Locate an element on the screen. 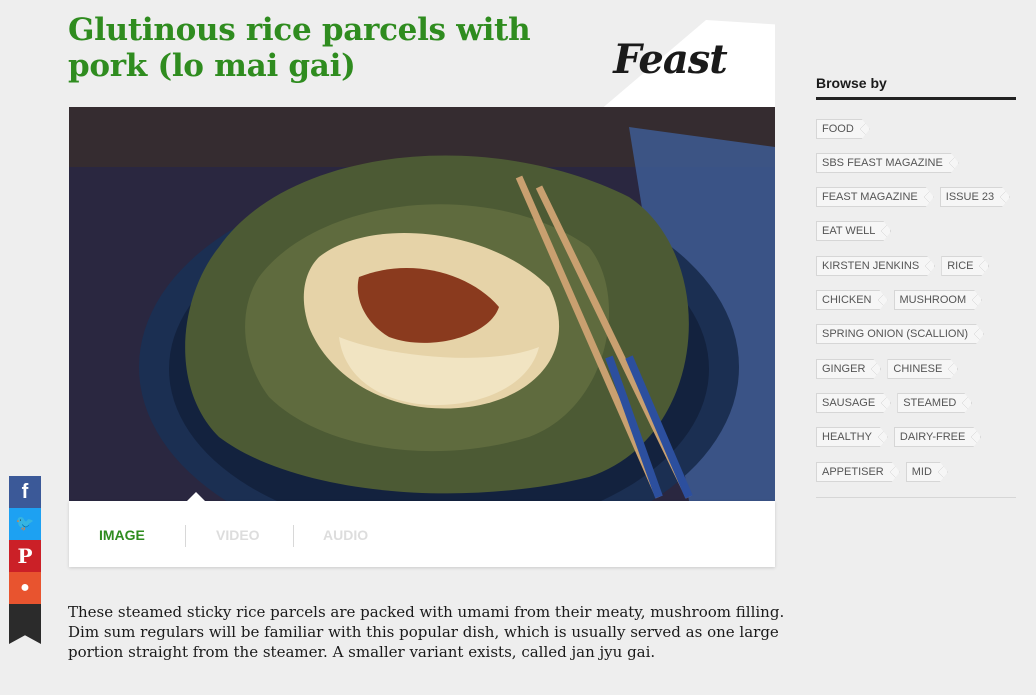 Image resolution: width=1036 pixels, height=695 pixels. tag-row: HEALTHY DAIRY-FREE is located at coordinates (901, 437).